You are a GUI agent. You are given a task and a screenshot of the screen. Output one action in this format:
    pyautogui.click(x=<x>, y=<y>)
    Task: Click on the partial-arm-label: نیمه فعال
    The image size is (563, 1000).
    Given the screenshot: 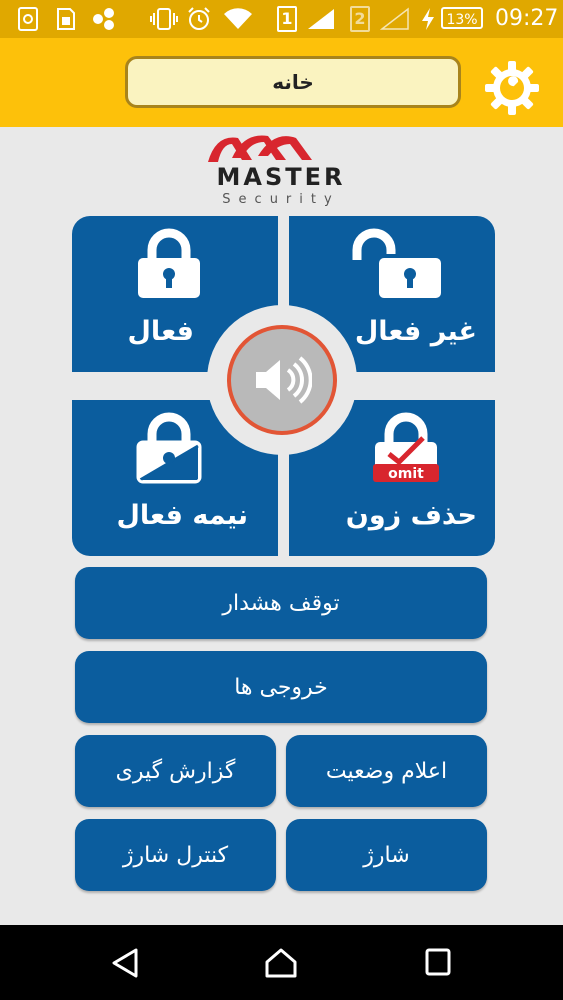 What is the action you would take?
    pyautogui.click(x=182, y=515)
    